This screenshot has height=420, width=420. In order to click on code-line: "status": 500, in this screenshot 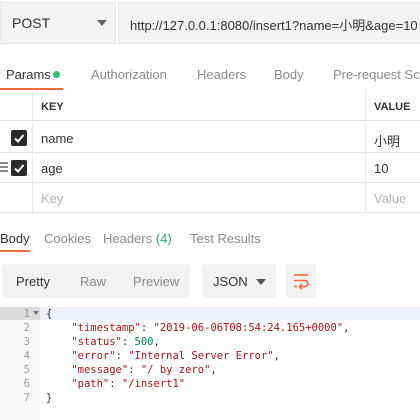, I will do `click(115, 342)`.